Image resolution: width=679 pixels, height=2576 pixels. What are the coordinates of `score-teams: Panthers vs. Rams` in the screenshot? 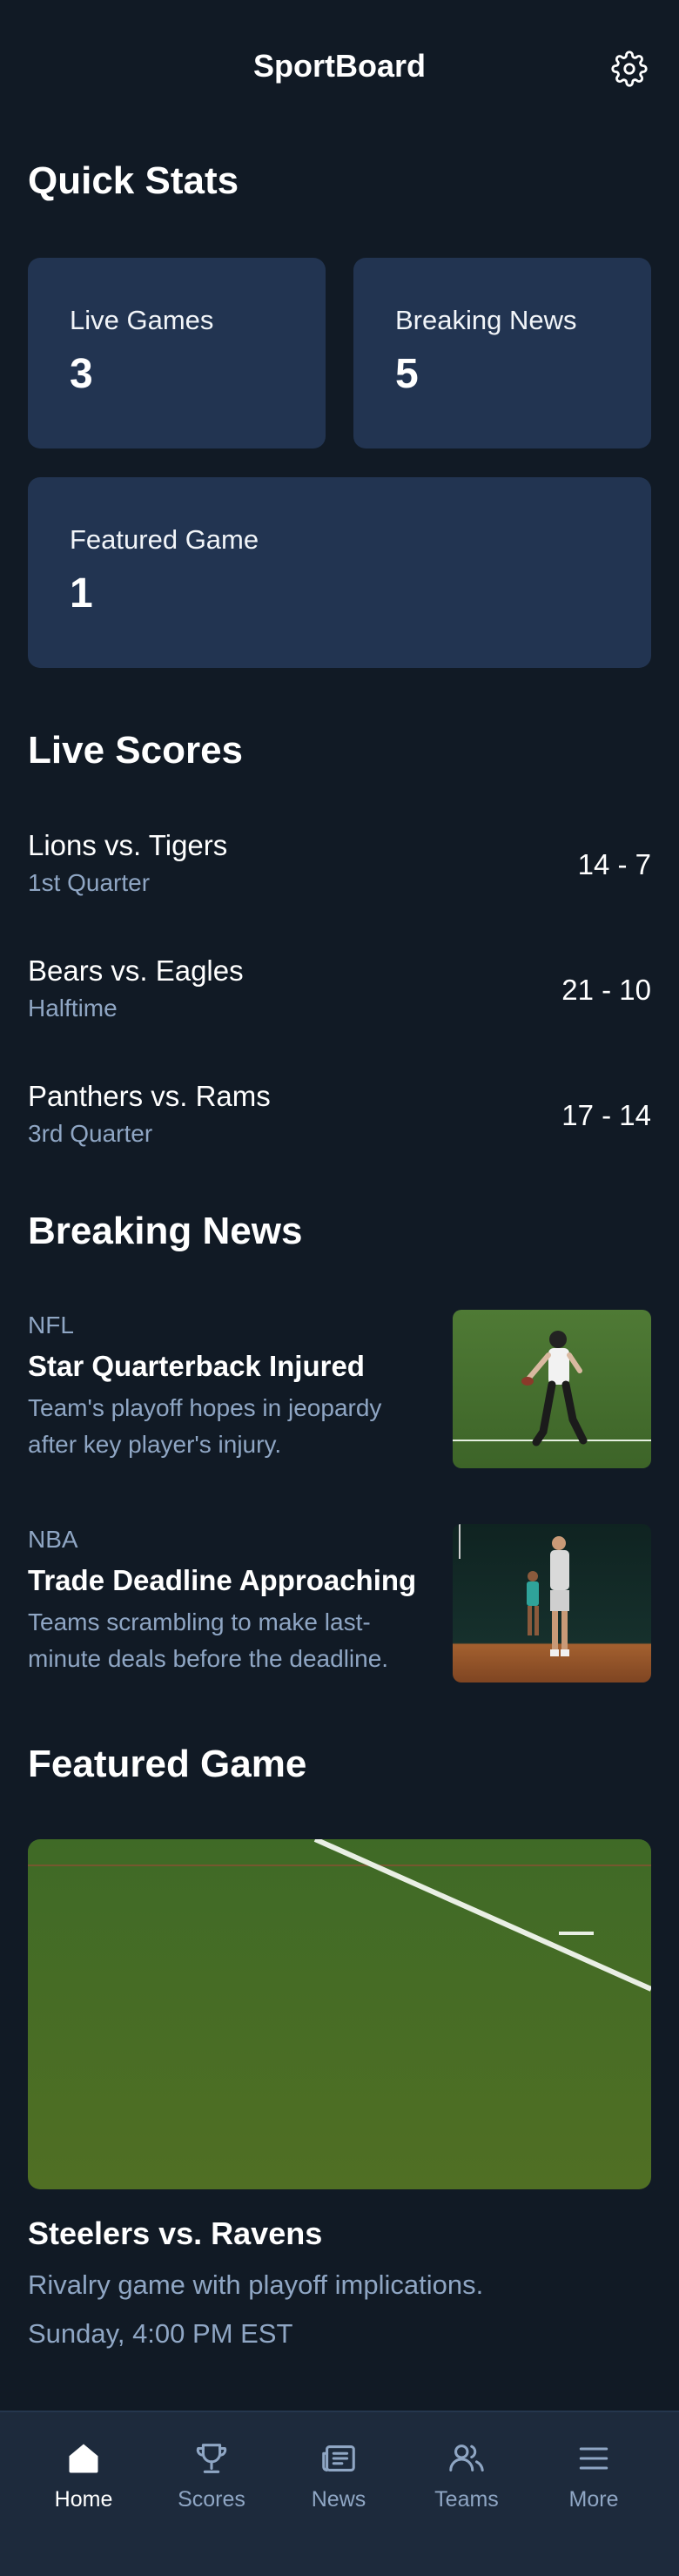 It's located at (149, 1096).